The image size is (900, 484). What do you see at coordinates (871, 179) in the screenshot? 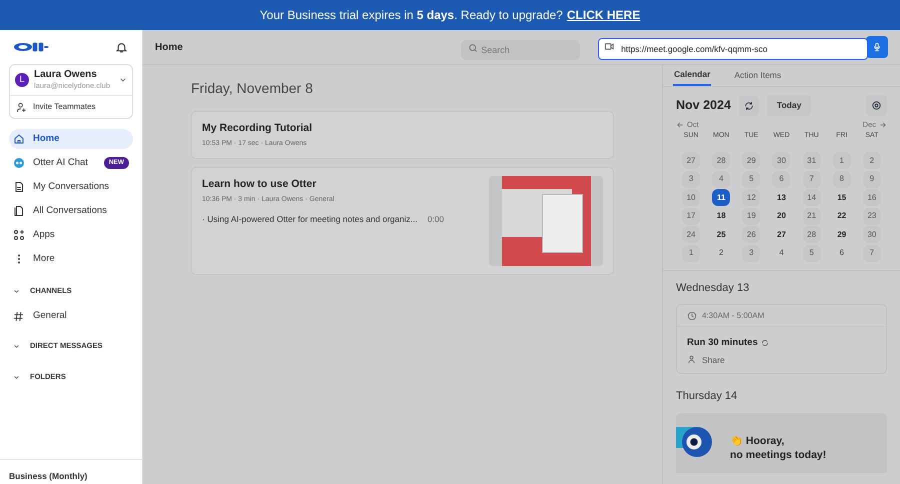
I see `calendar-day: 9` at bounding box center [871, 179].